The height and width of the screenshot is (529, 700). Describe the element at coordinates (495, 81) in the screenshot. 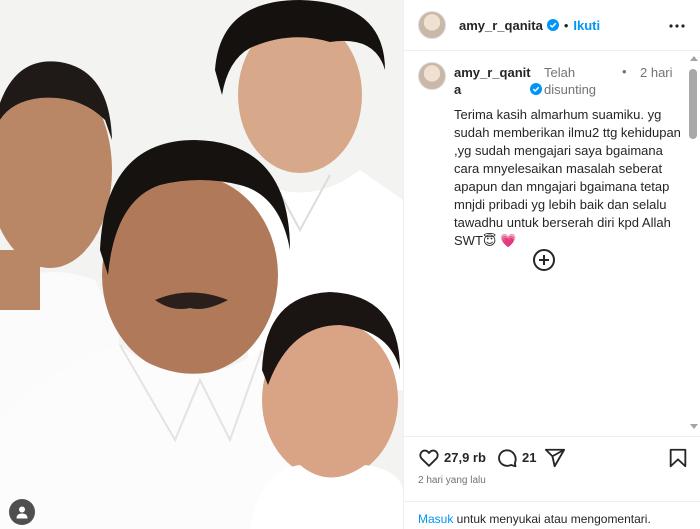

I see `caption-username: amy_r_qanita` at that location.